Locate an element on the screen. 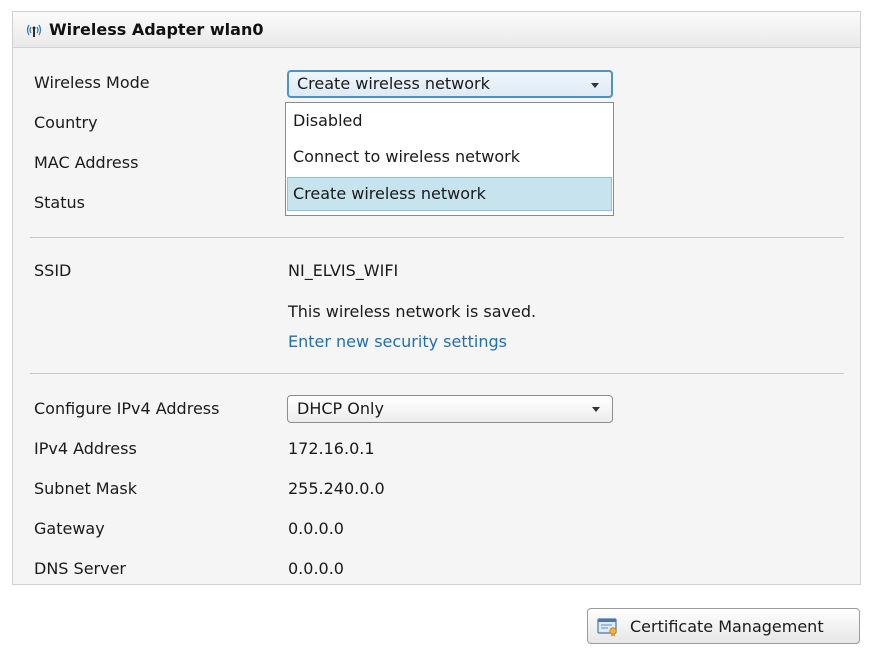 Image resolution: width=874 pixels, height=657 pixels. wireless-mode-selected: Create wireless network is located at coordinates (393, 83).